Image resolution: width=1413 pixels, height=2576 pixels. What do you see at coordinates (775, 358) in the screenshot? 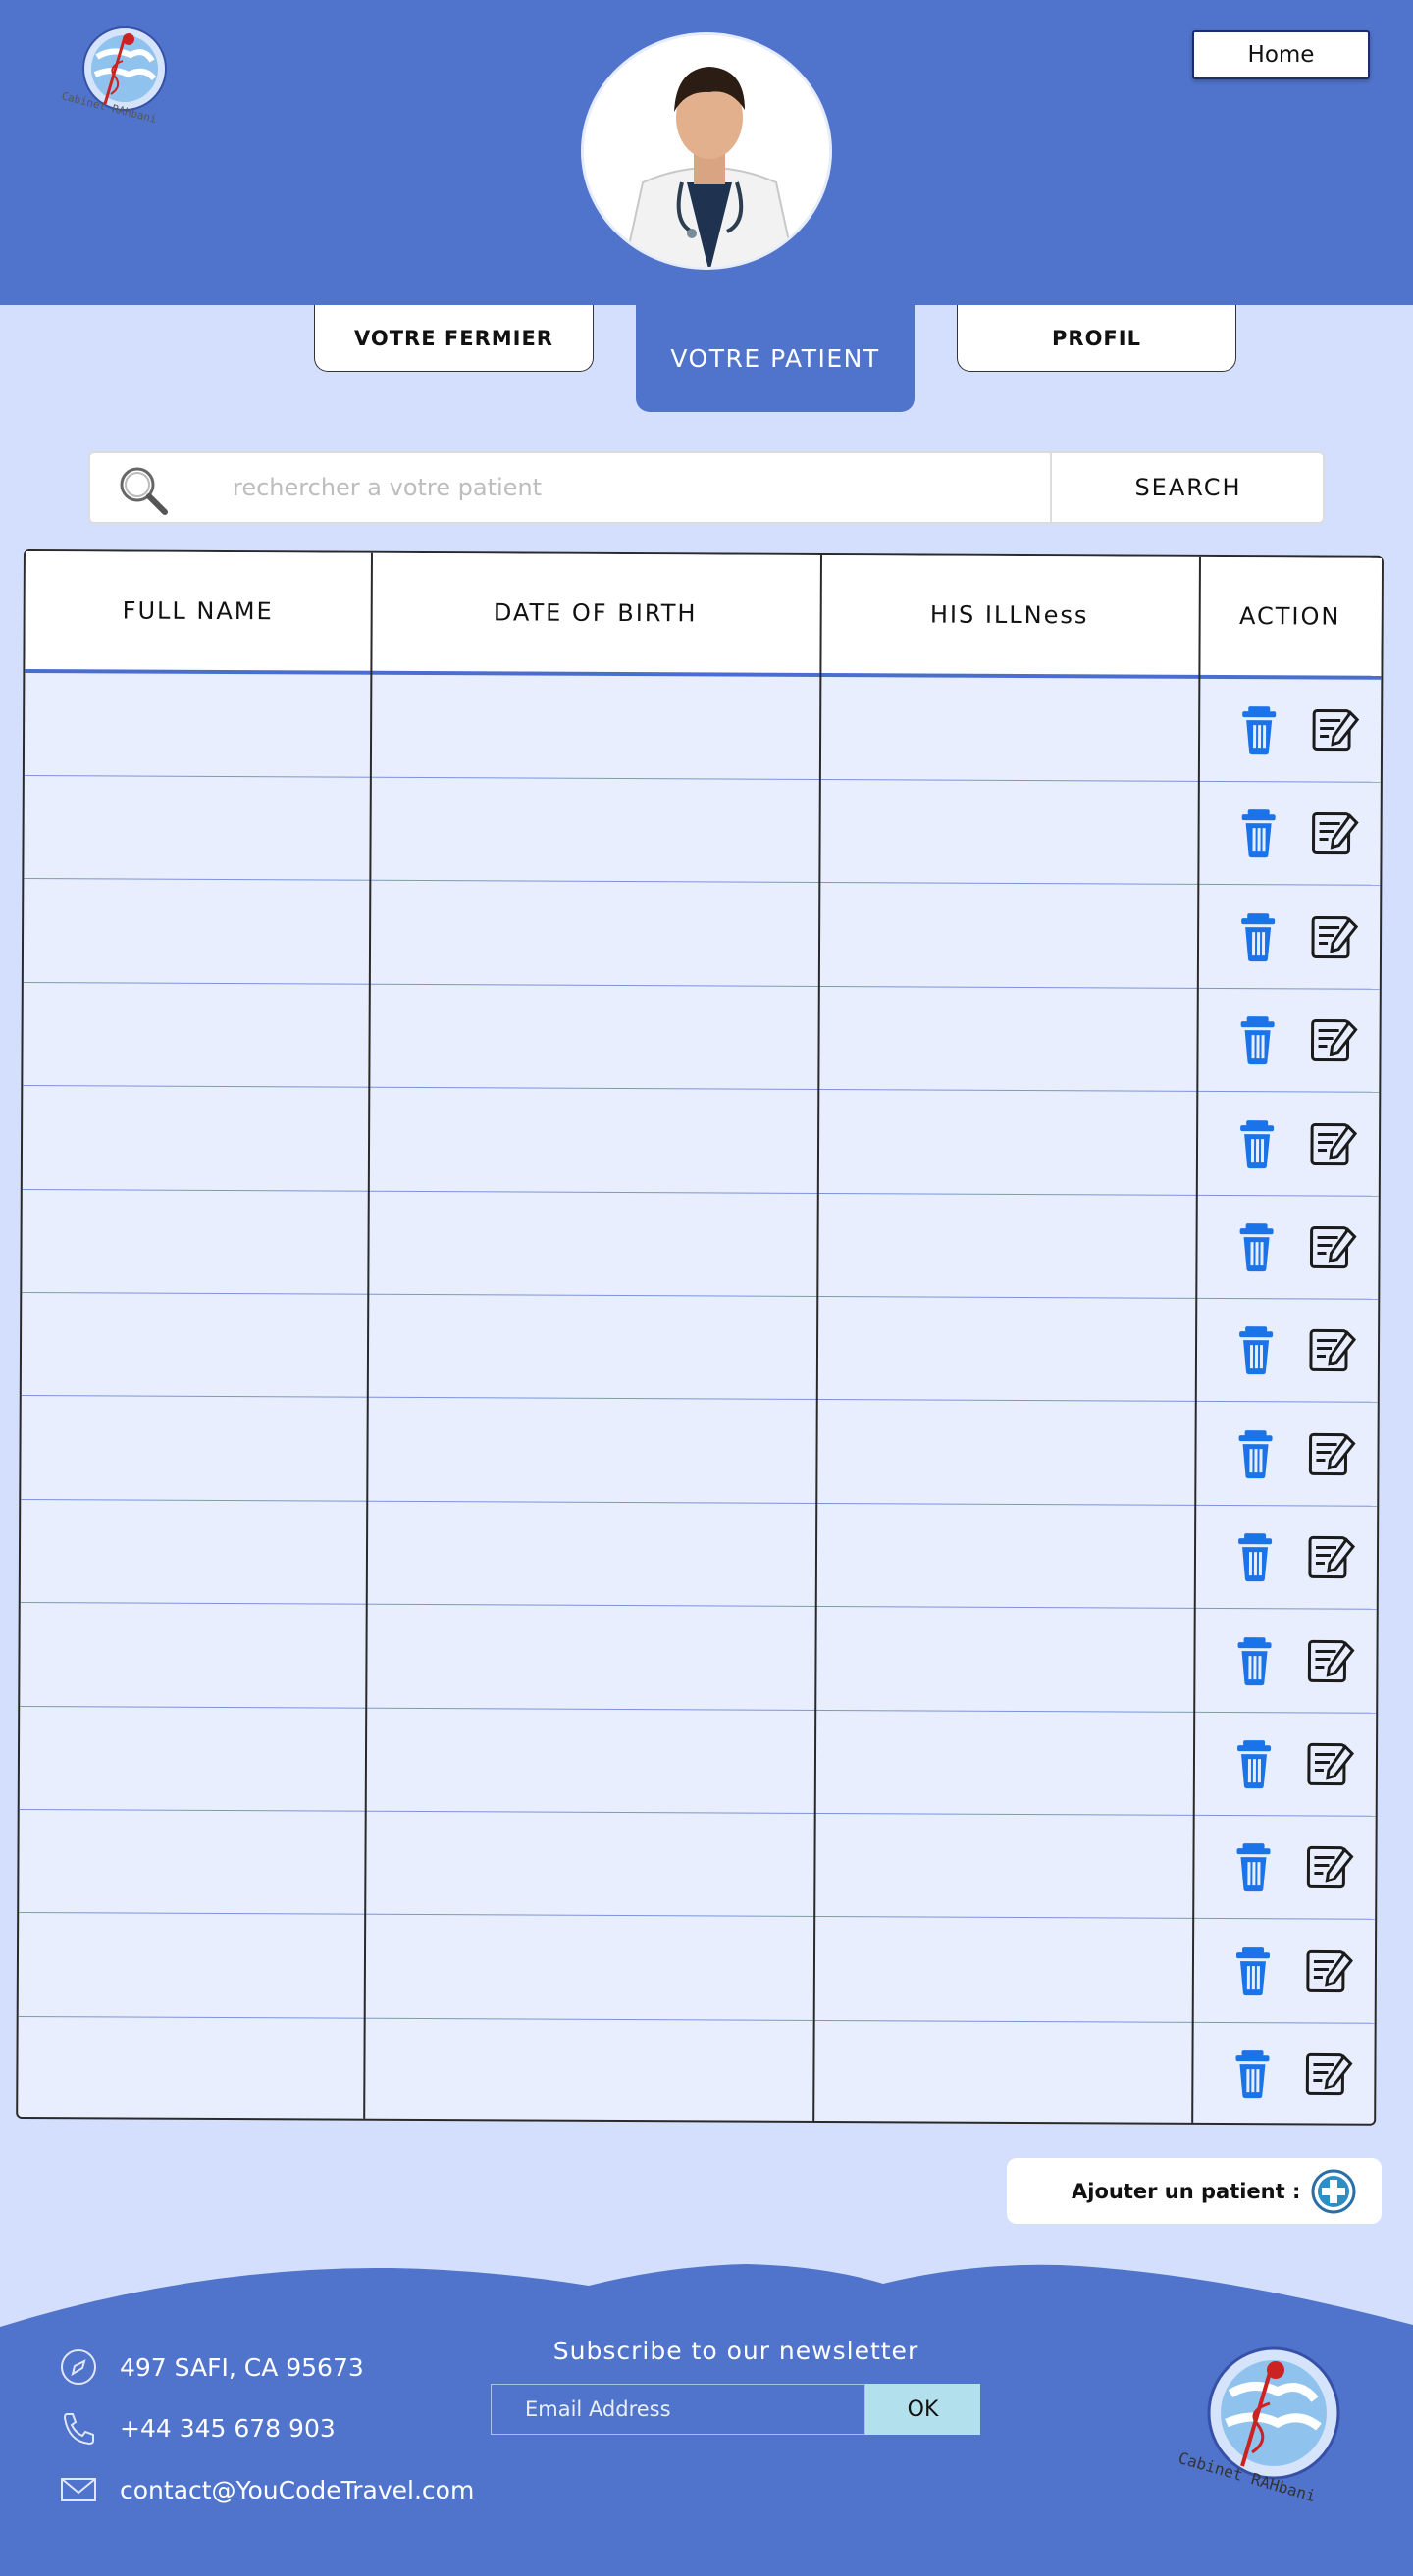
I see `tab-votre-patient: VOTRE PATIENT` at bounding box center [775, 358].